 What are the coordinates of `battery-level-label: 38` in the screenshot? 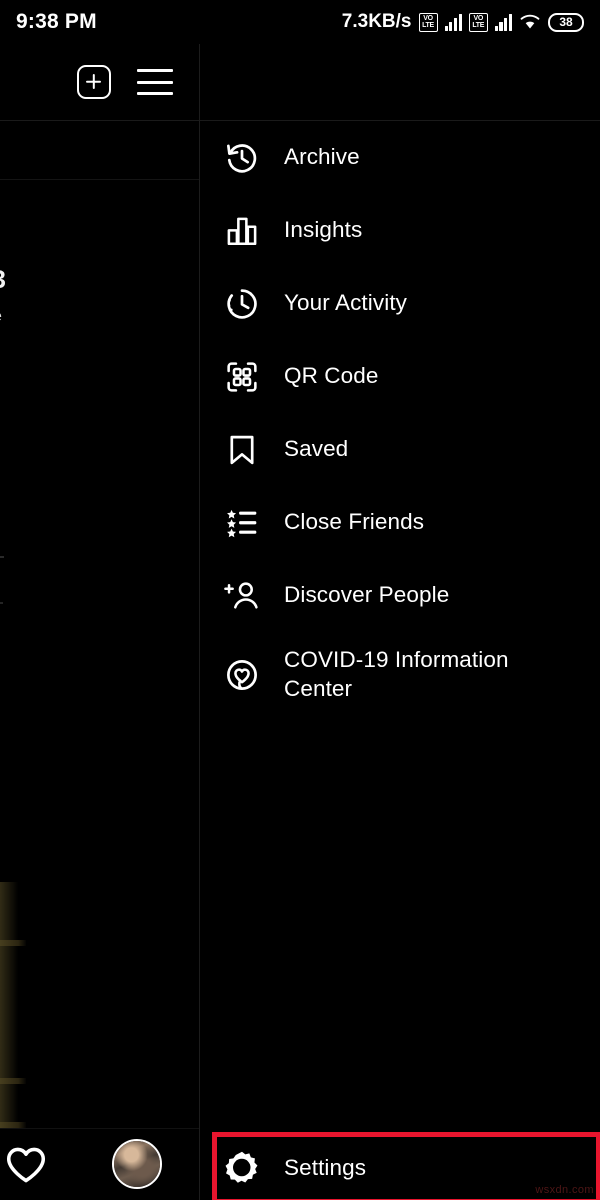 It's located at (566, 22).